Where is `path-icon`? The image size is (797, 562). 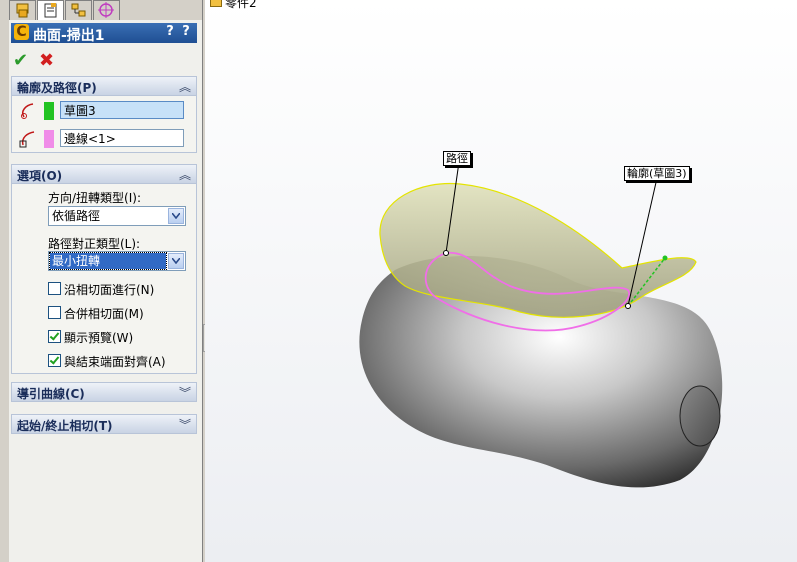 path-icon is located at coordinates (27, 139).